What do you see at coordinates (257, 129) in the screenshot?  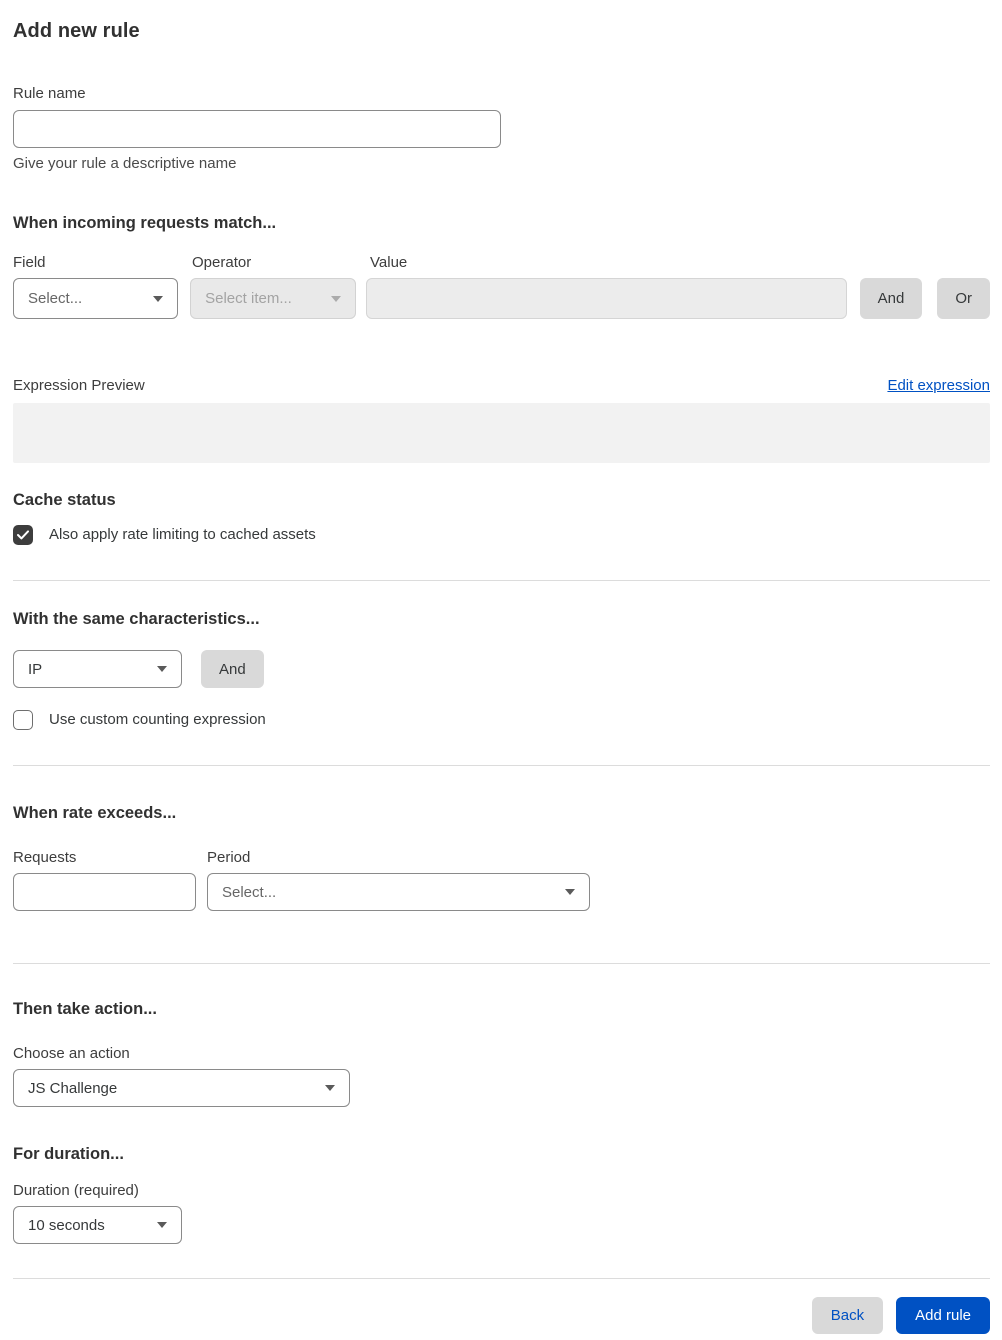 I see `rule-name-input` at bounding box center [257, 129].